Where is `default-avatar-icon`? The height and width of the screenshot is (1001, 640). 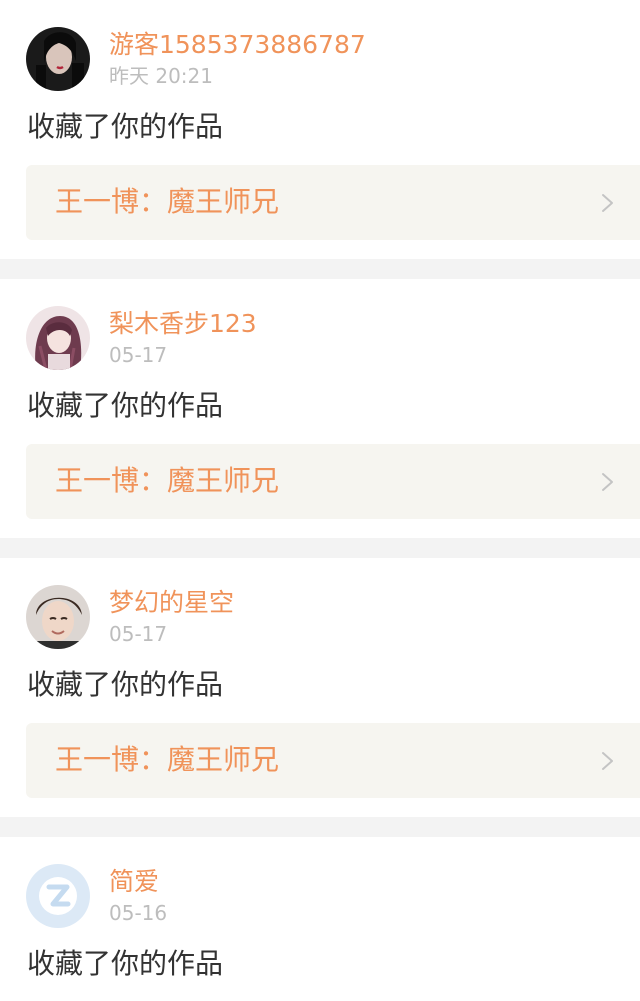
default-avatar-icon is located at coordinates (58, 896).